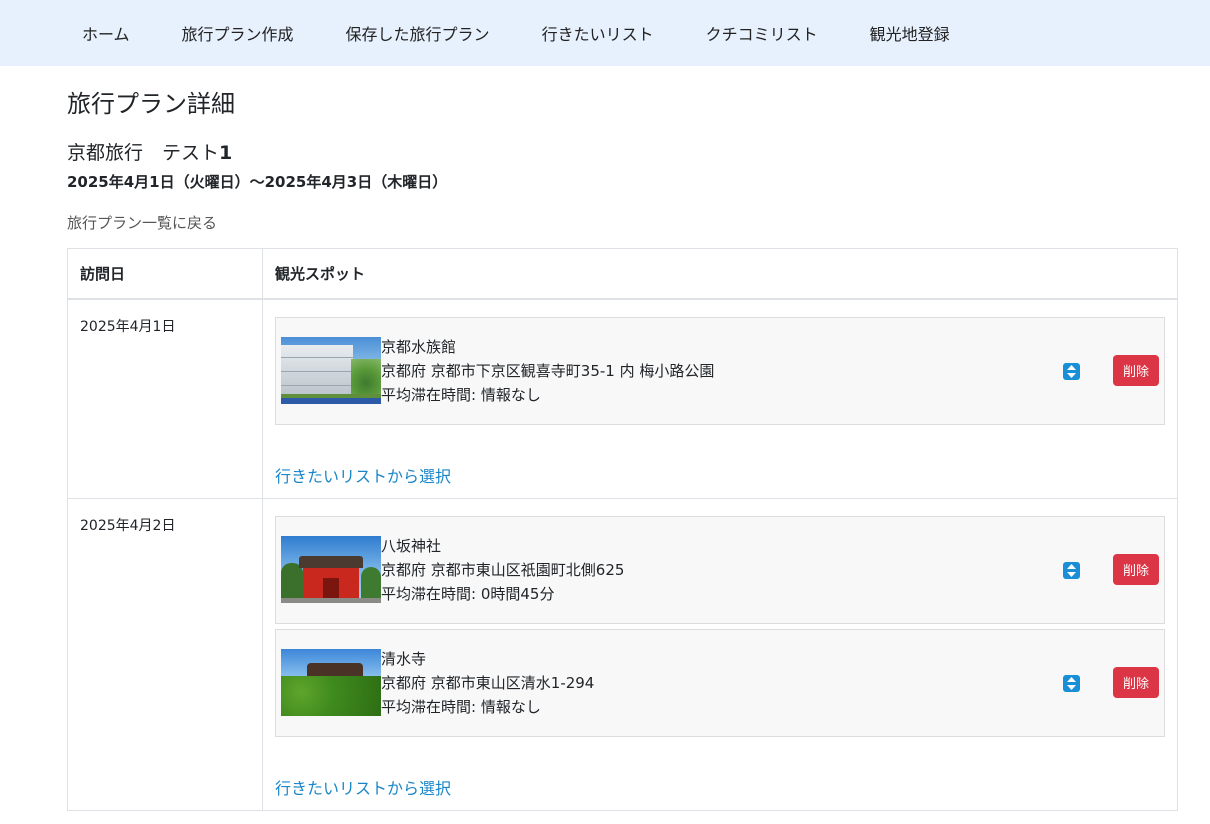 The image size is (1210, 824). What do you see at coordinates (331, 569) in the screenshot?
I see `spot-photo-shrine` at bounding box center [331, 569].